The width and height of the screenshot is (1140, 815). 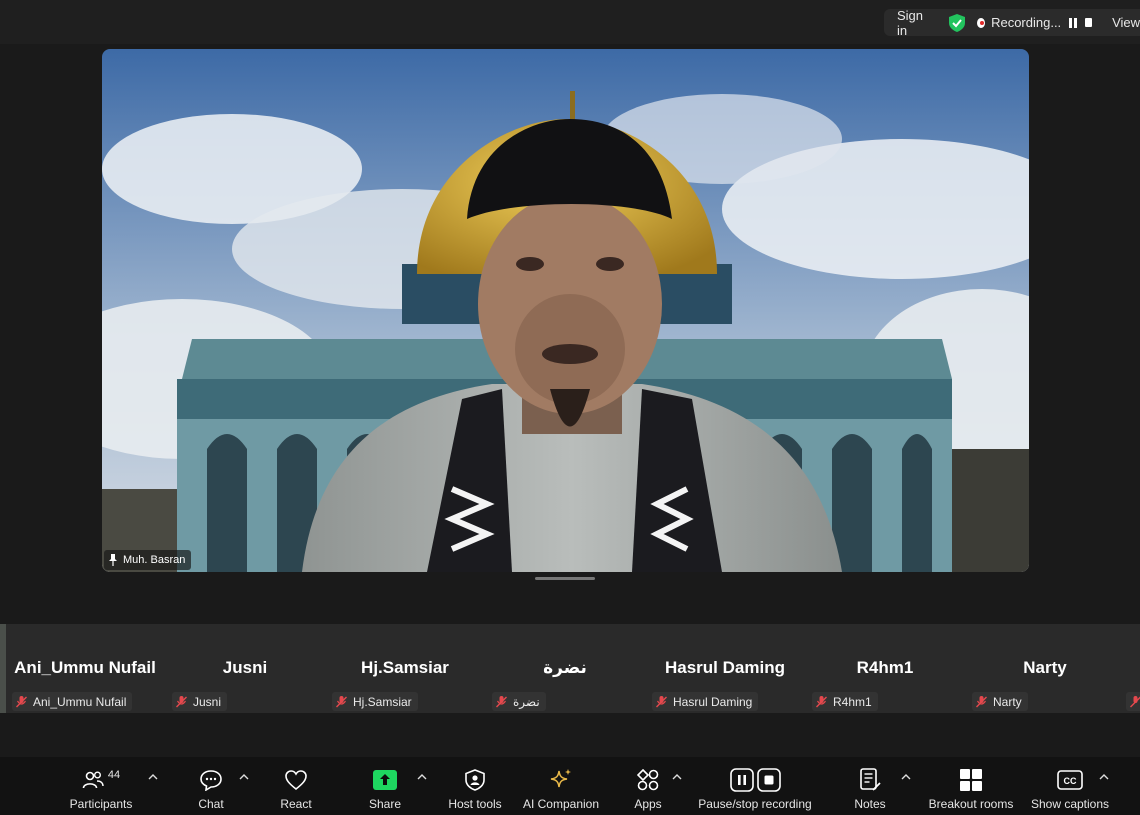 What do you see at coordinates (1007, 701) in the screenshot?
I see `participant-tag-text: Narty` at bounding box center [1007, 701].